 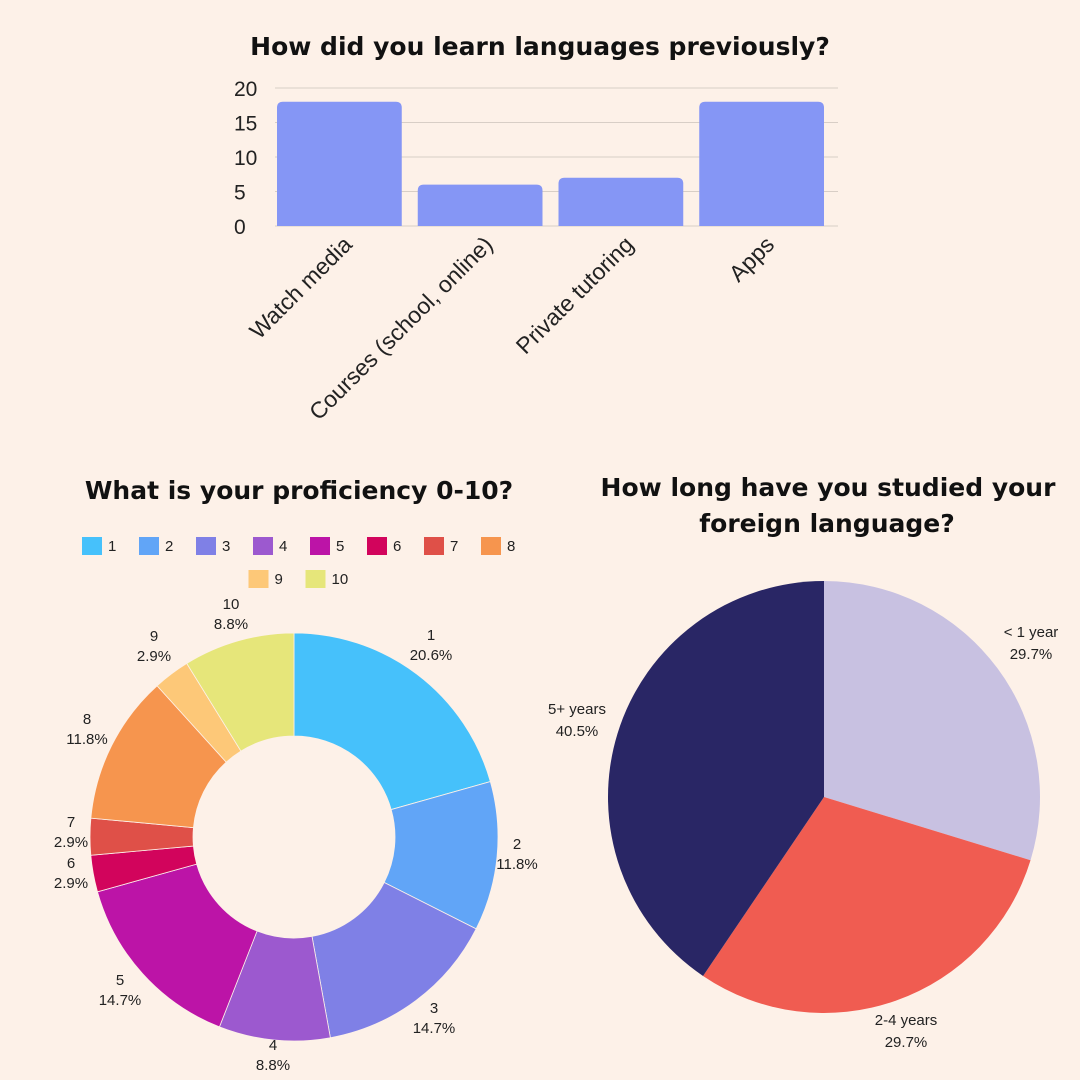 I want to click on donut-slice-label: 2, so click(x=517, y=844).